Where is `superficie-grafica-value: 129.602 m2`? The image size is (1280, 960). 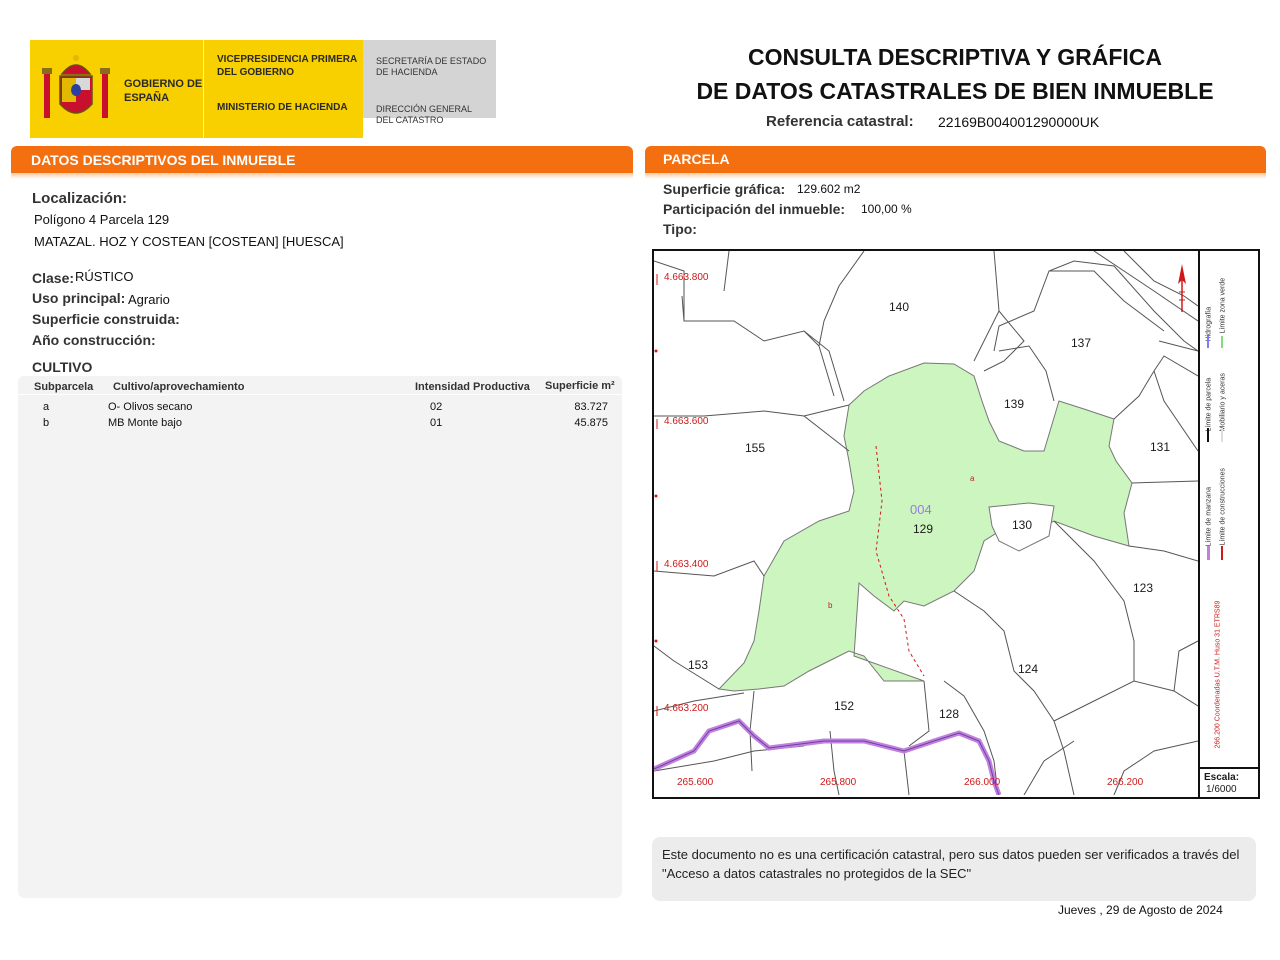 superficie-grafica-value: 129.602 m2 is located at coordinates (829, 189).